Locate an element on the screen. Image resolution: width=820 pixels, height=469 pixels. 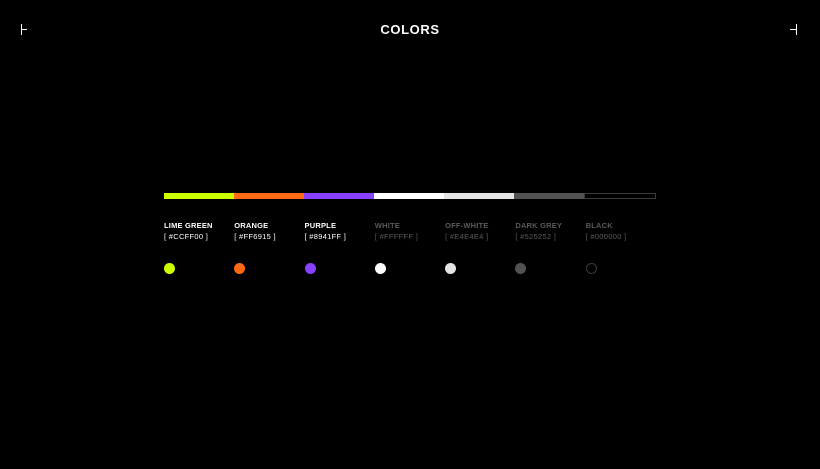
swatch-off-white: OFF-WHITE [ #E4E4E4 ] is located at coordinates (480, 247).